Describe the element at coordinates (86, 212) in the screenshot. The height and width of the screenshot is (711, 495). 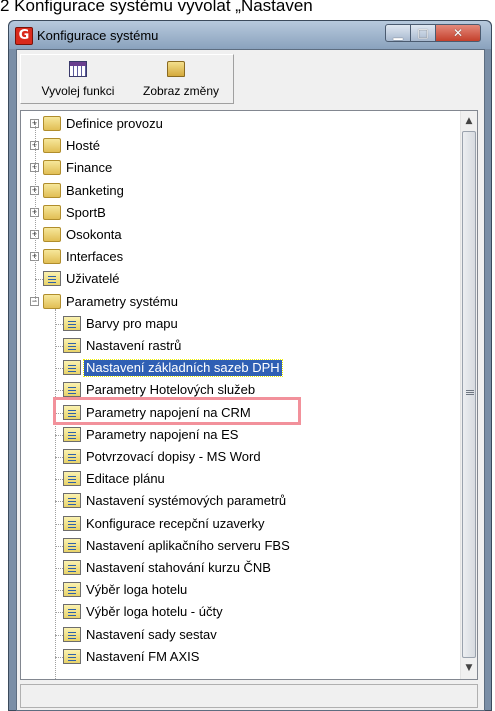
I see `tree-item-label: SportB` at that location.